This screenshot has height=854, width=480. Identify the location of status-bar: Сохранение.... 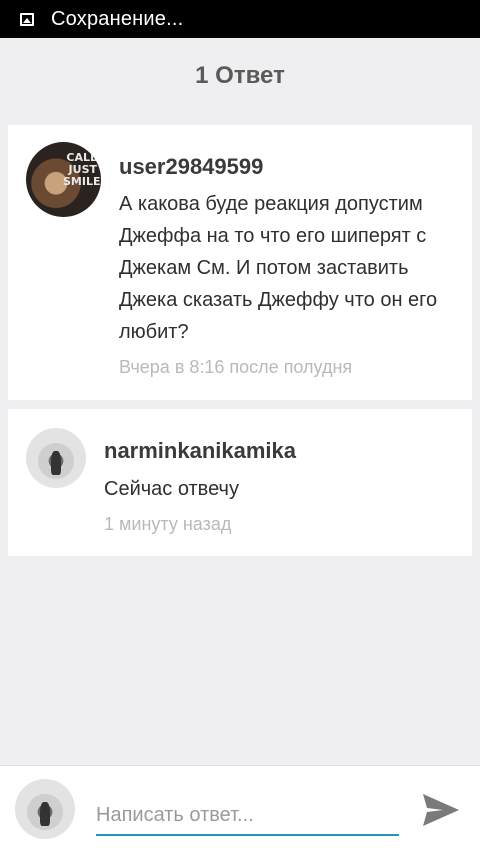
(240, 19).